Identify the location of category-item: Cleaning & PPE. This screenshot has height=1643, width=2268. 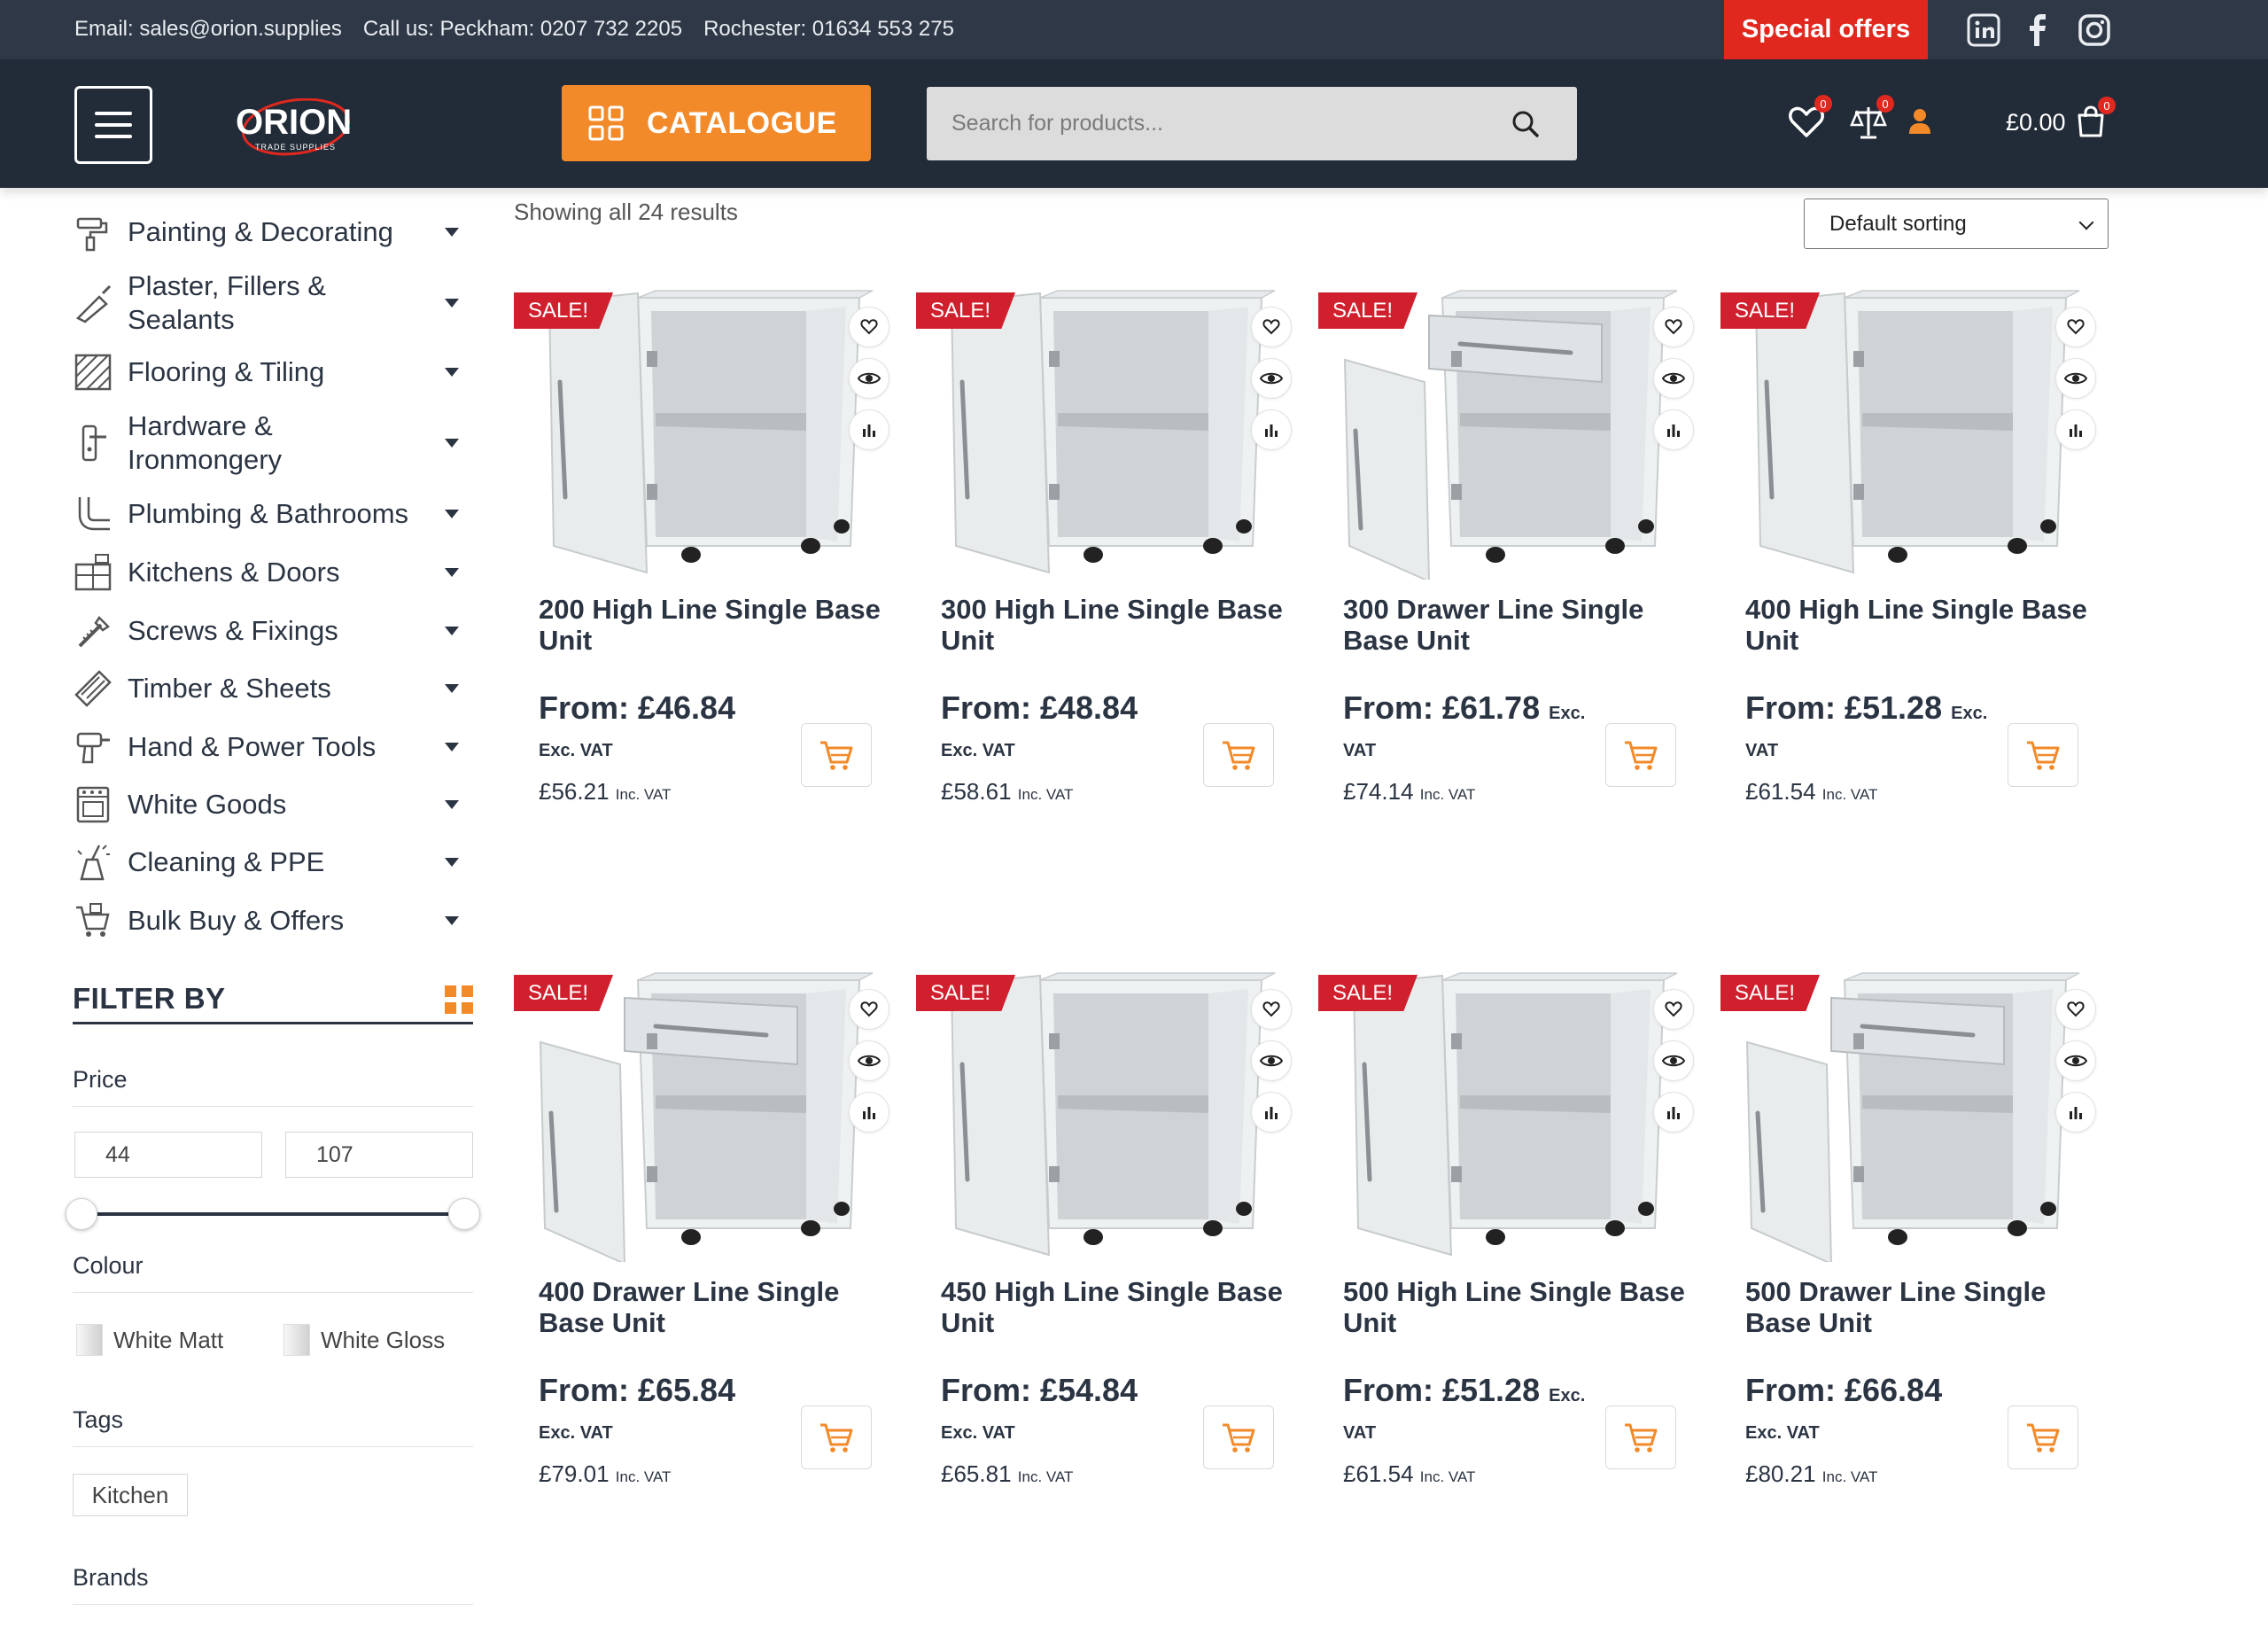
(273, 862).